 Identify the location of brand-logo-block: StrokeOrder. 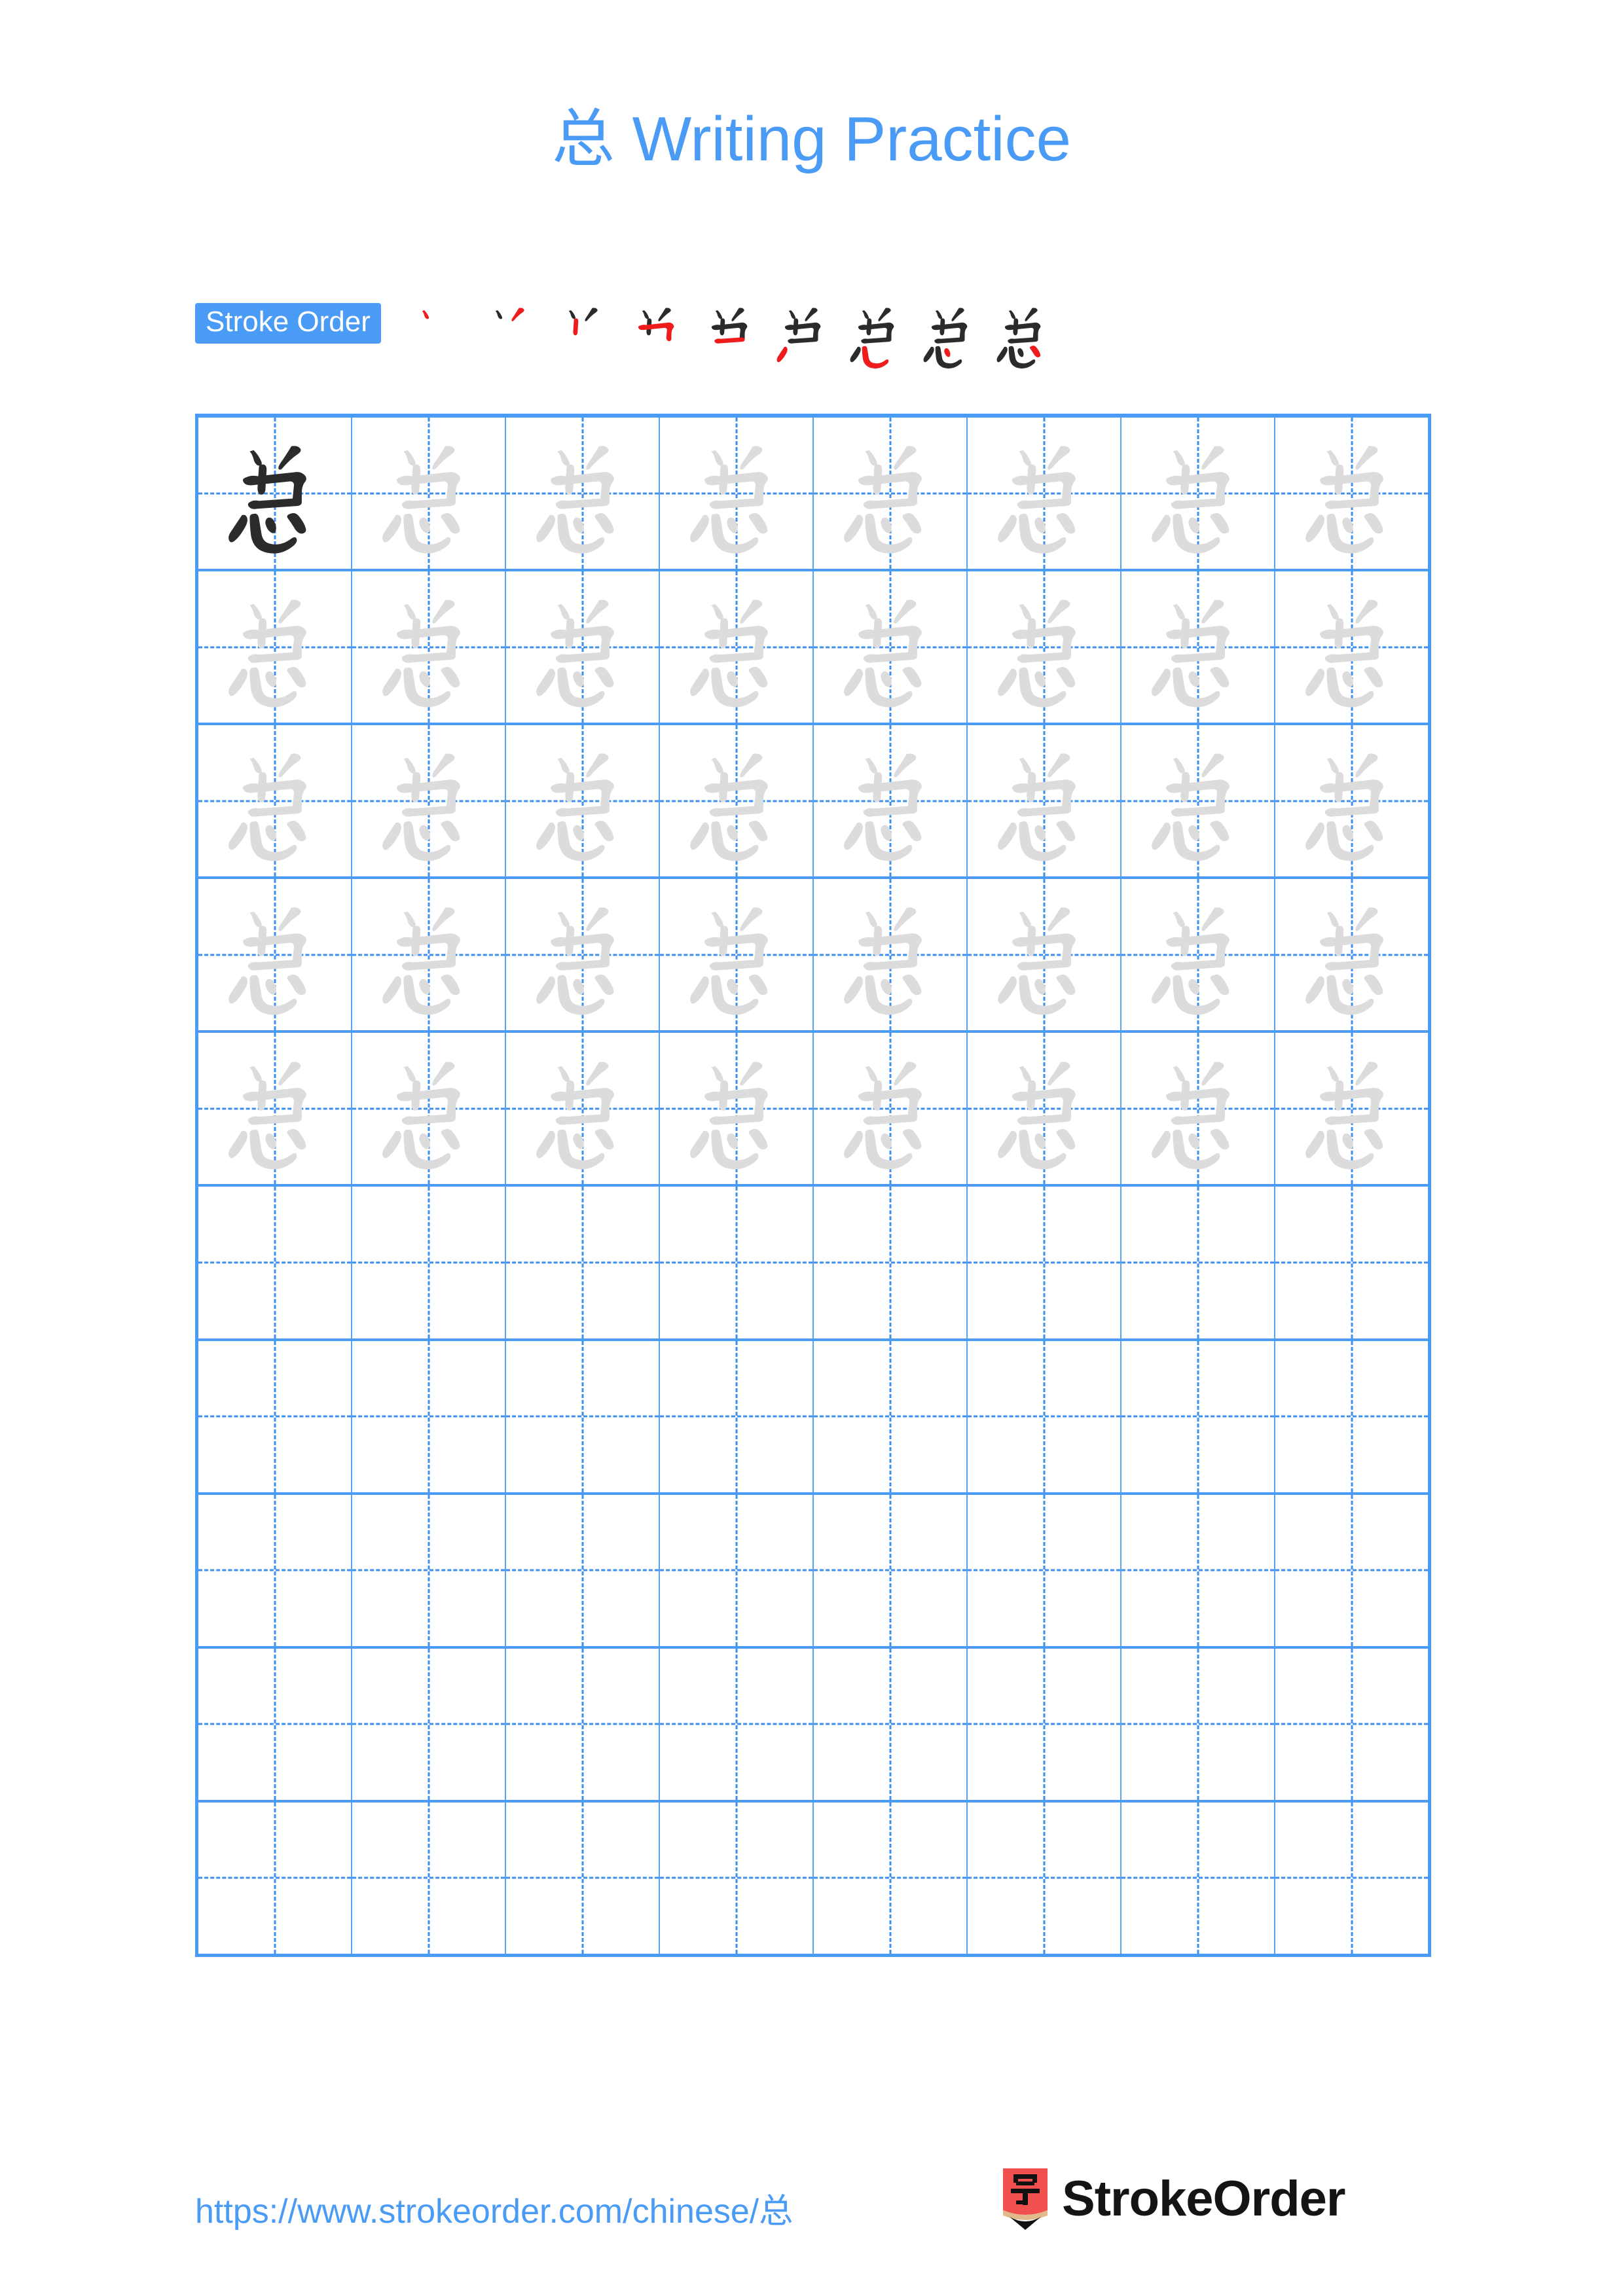
(1172, 2199).